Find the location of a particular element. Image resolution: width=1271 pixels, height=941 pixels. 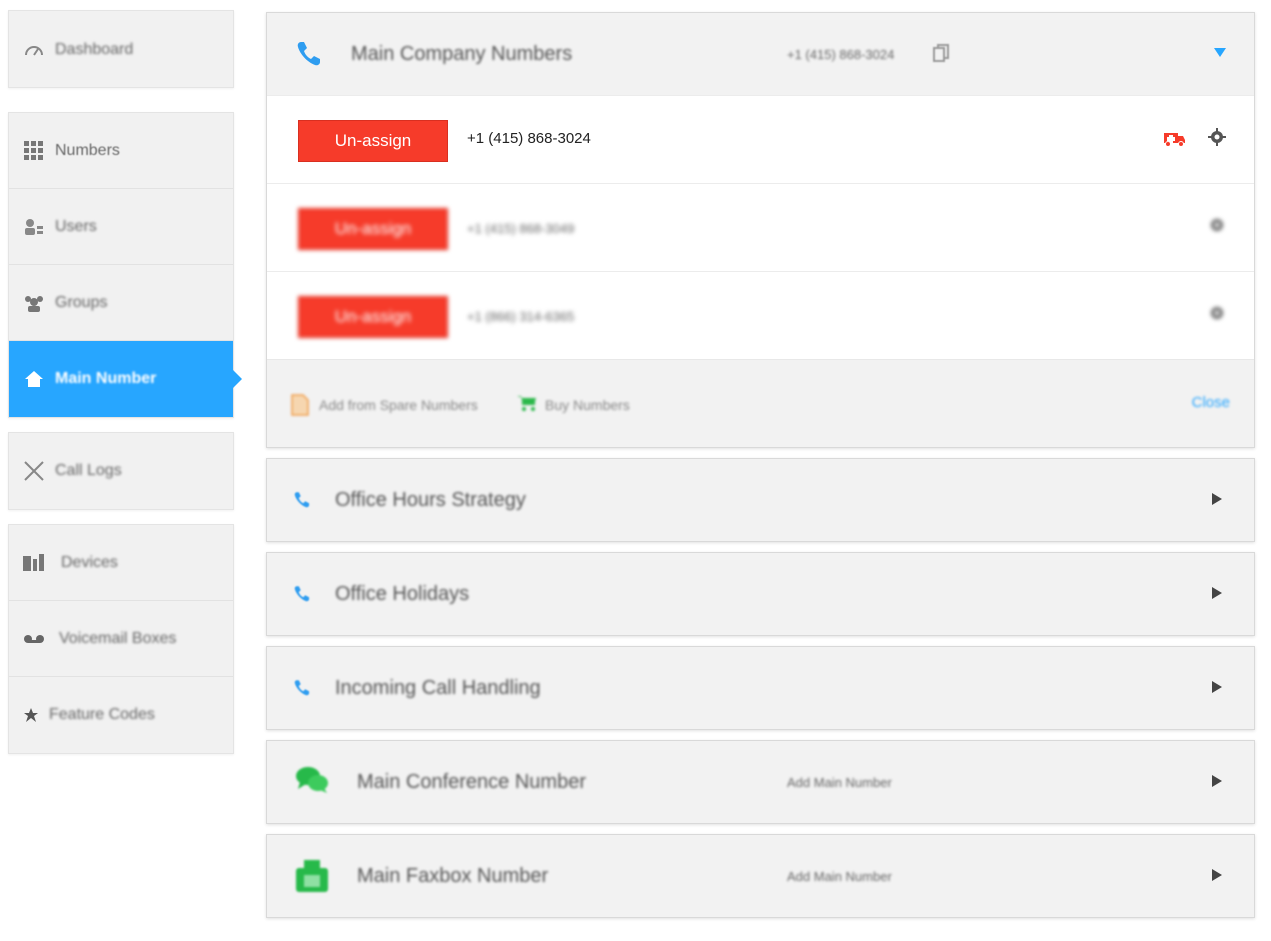

chevron-down-icon is located at coordinates (1220, 52).